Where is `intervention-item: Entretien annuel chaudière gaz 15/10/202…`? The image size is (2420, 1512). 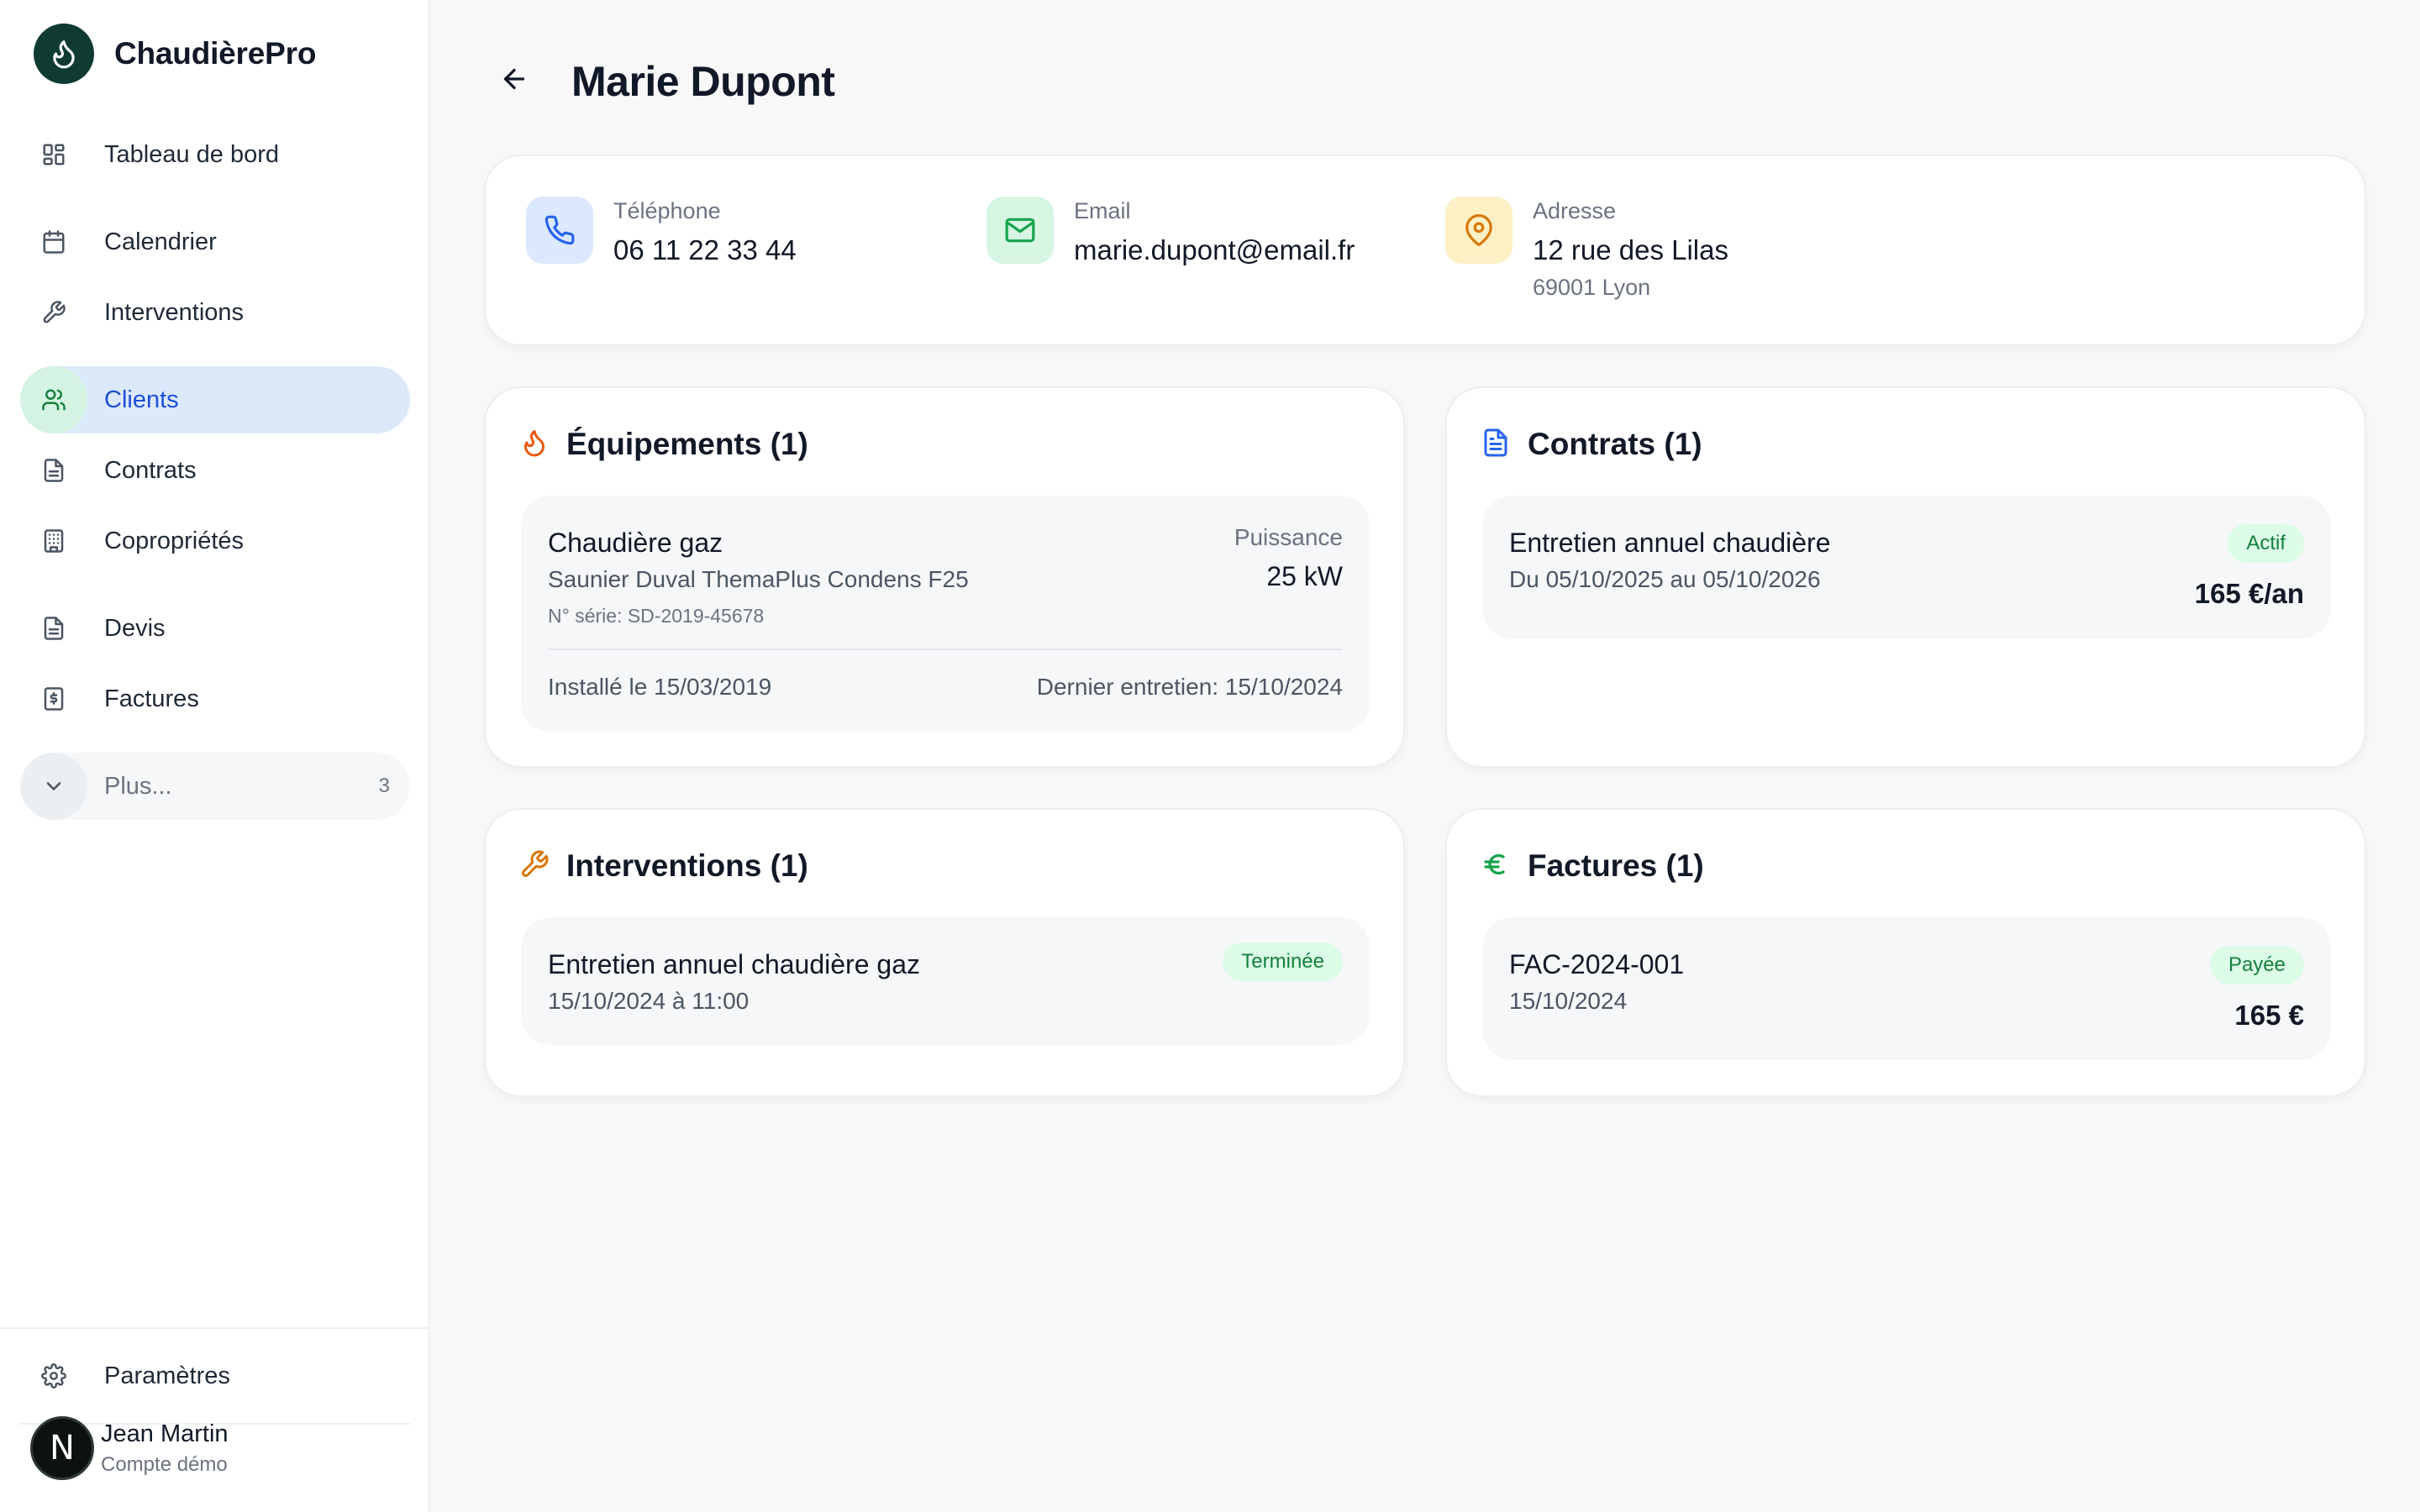 intervention-item: Entretien annuel chaudière gaz 15/10/202… is located at coordinates (945, 981).